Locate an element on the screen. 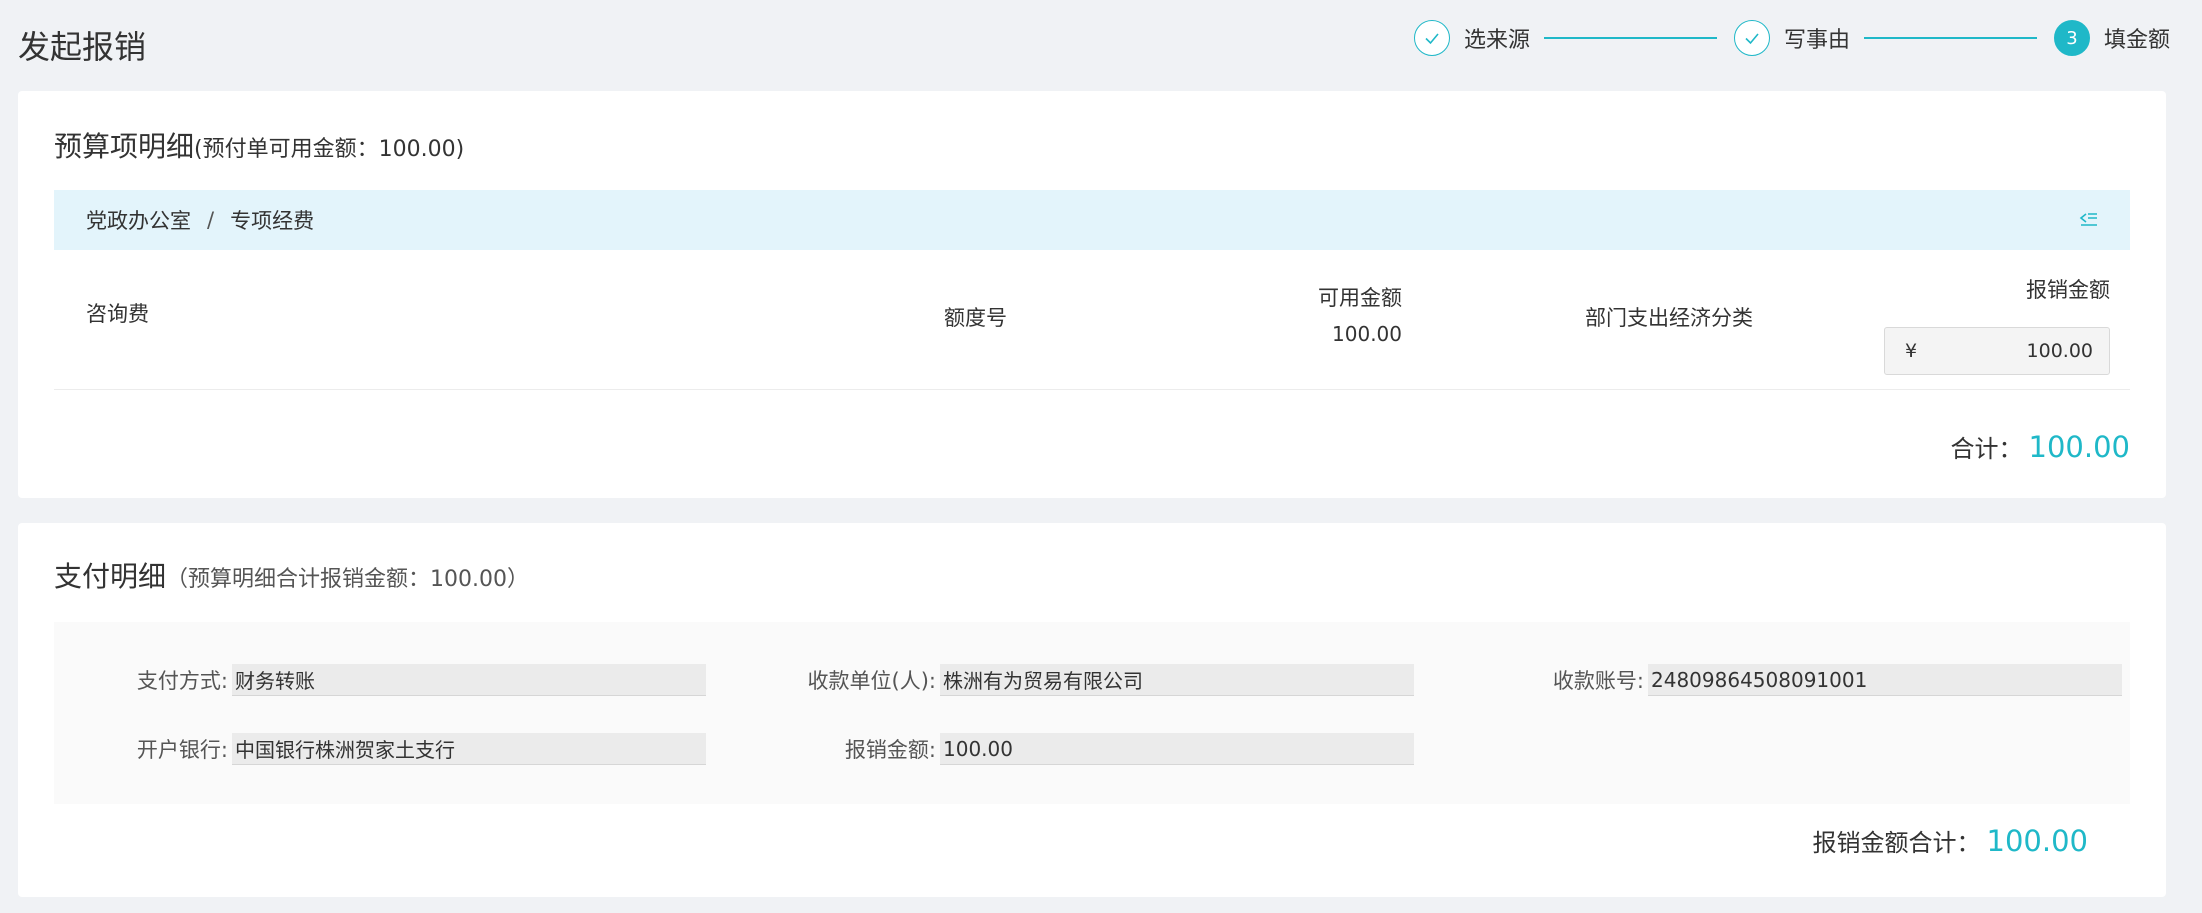 The width and height of the screenshot is (2202, 913). reimburse-amount-field-value: 100.00 is located at coordinates (1177, 749).